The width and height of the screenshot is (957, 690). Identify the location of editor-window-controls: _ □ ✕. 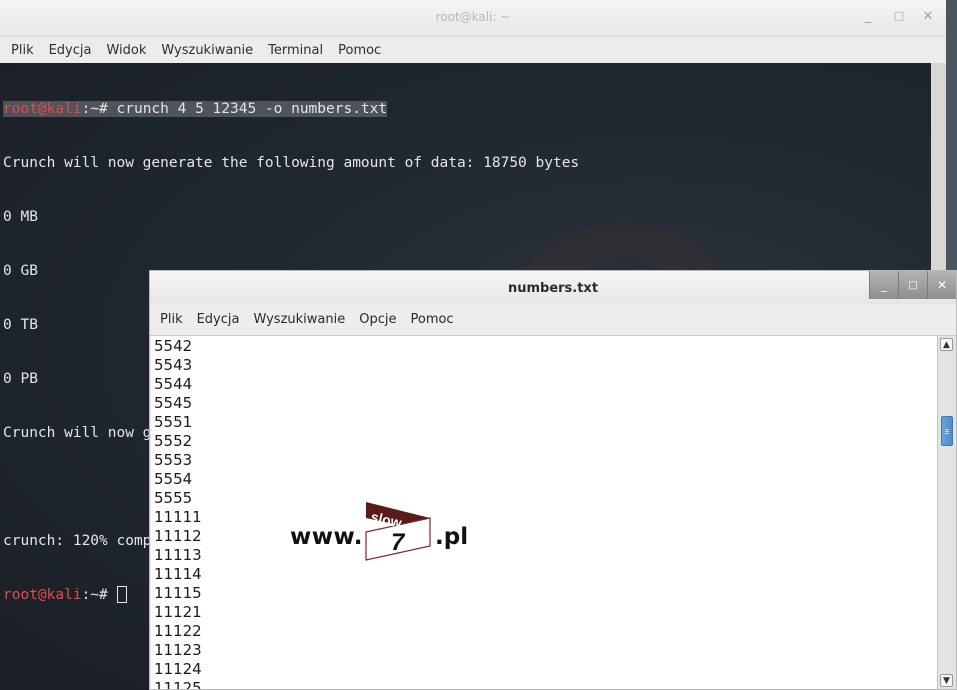
(912, 285).